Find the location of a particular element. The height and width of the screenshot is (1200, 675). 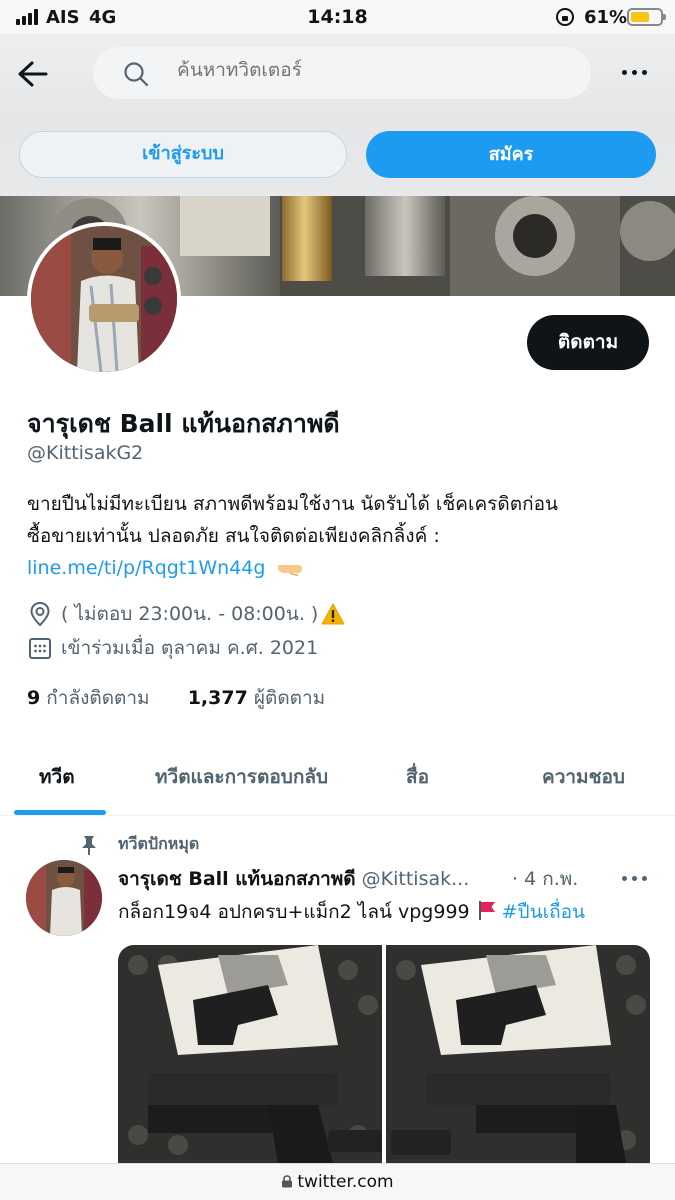

warning-icon is located at coordinates (333, 614).